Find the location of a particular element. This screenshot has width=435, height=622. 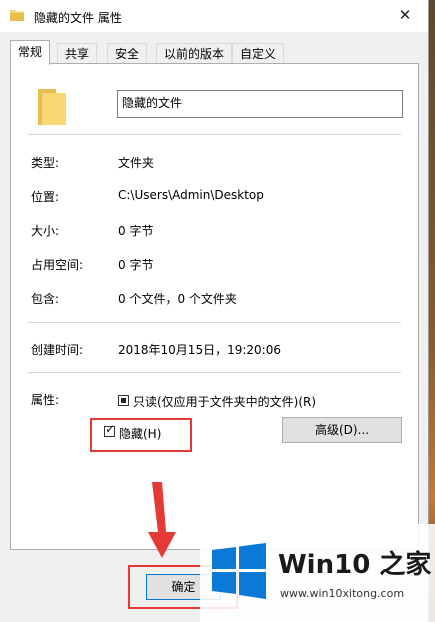

watermark-url: www.win10xitong.com is located at coordinates (342, 593).